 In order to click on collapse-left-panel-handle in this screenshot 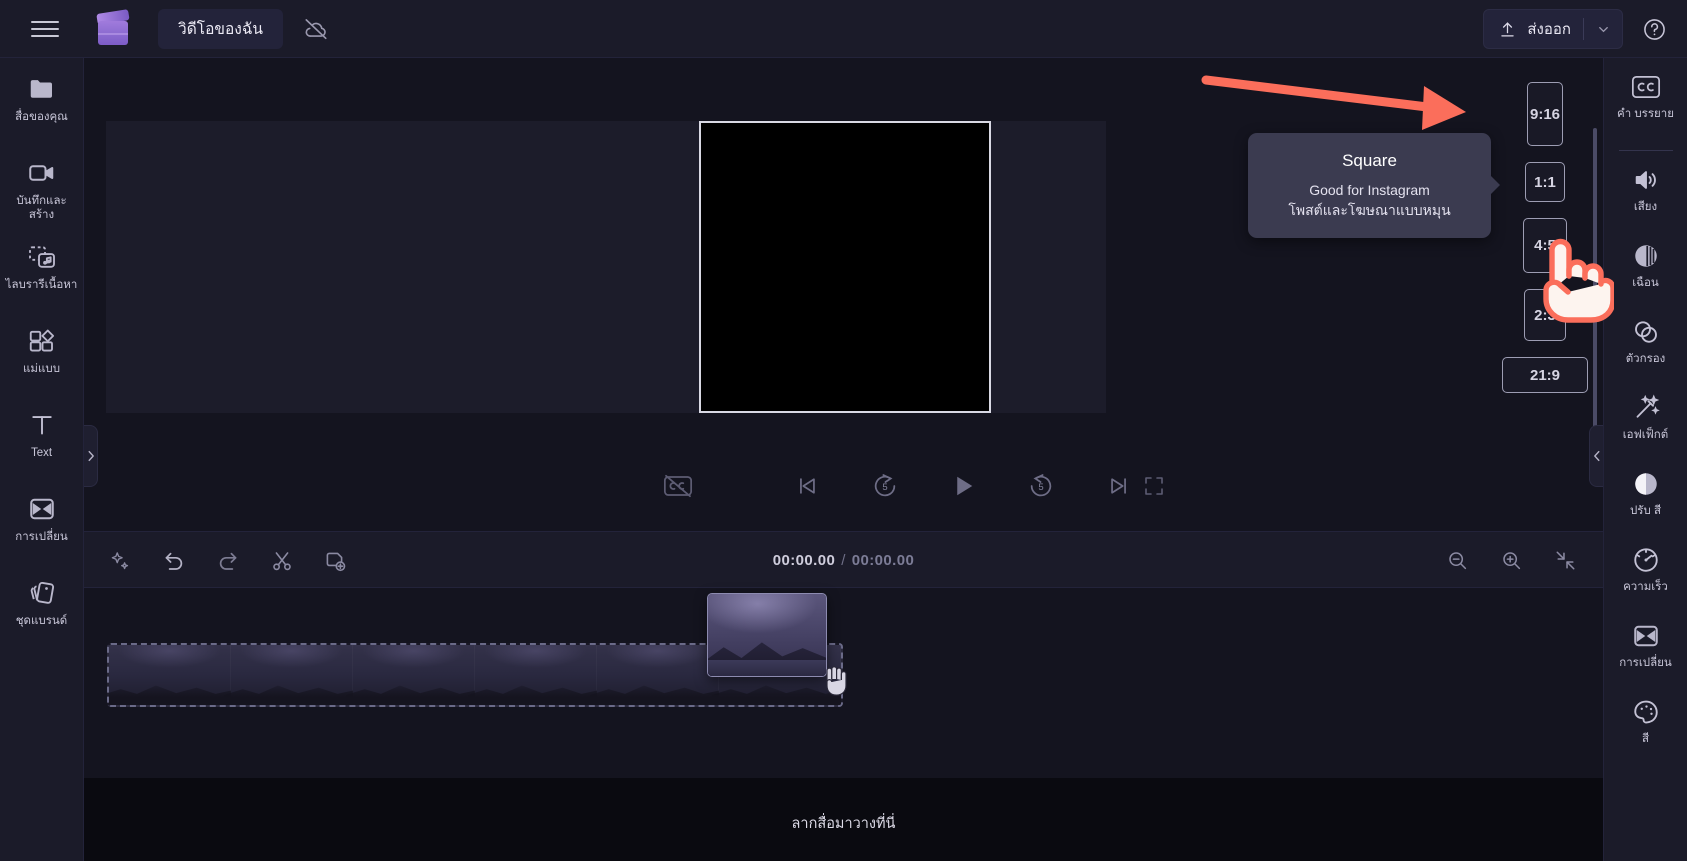, I will do `click(91, 456)`.